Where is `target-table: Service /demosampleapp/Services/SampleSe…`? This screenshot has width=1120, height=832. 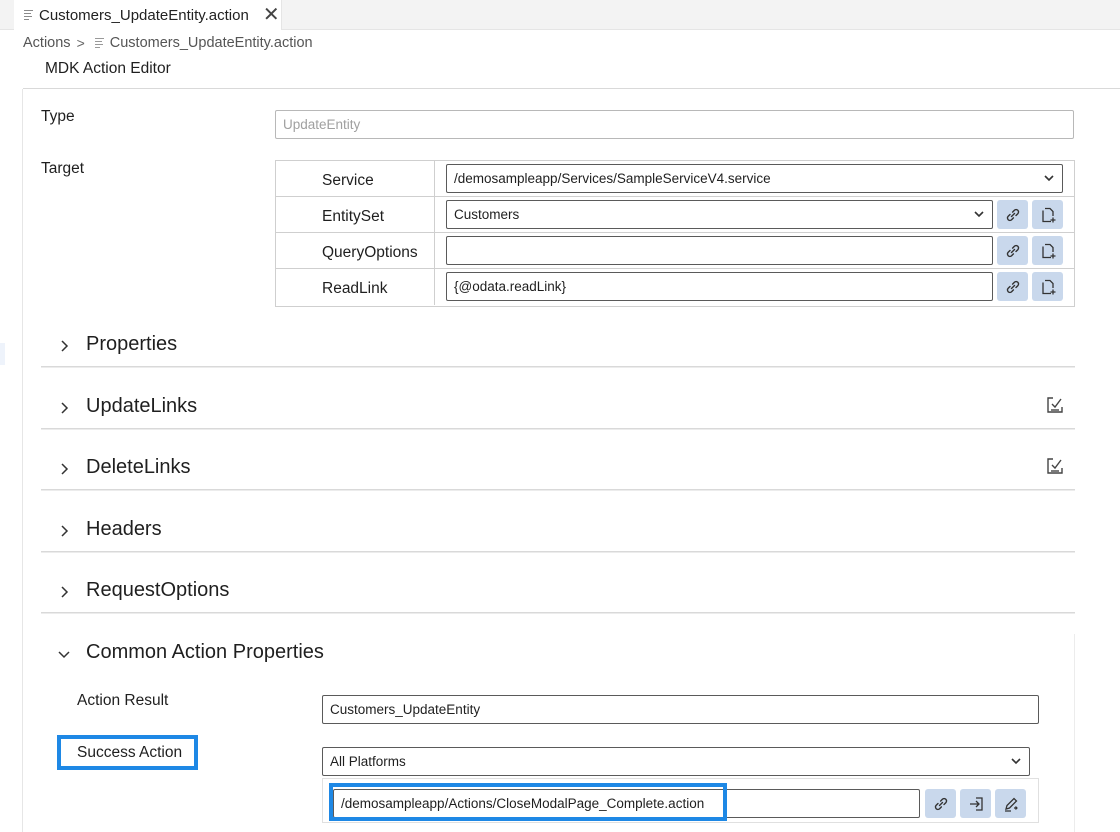 target-table: Service /demosampleapp/Services/SampleSe… is located at coordinates (675, 233).